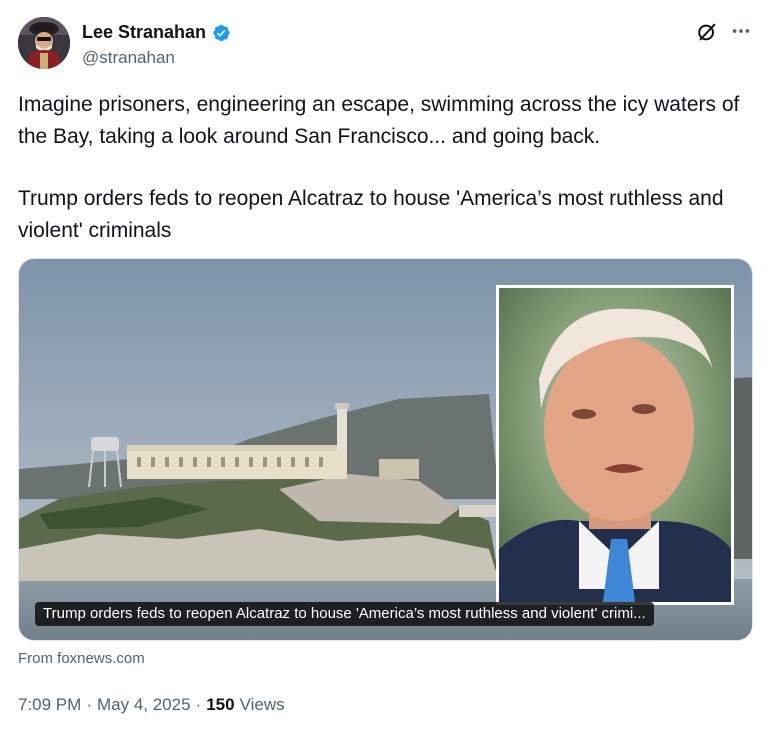 The width and height of the screenshot is (768, 735). I want to click on post-date: May 4, 2025, so click(144, 705).